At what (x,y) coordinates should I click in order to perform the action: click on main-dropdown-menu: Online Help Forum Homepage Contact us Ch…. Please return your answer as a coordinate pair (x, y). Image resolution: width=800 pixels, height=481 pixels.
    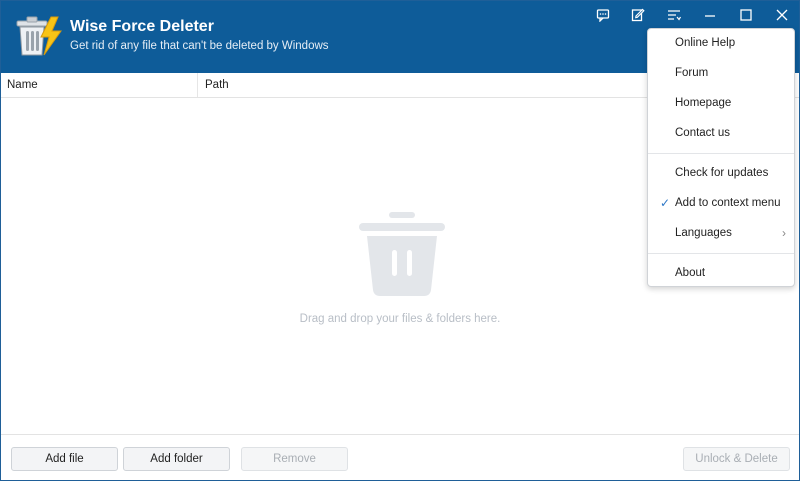
    Looking at the image, I should click on (721, 157).